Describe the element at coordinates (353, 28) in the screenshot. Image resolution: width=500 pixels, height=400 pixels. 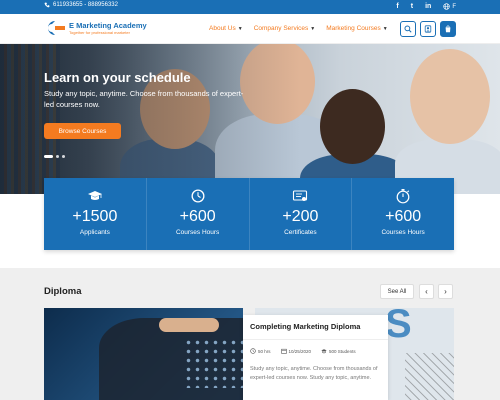
I see `nav-label: Marketing Courses` at that location.